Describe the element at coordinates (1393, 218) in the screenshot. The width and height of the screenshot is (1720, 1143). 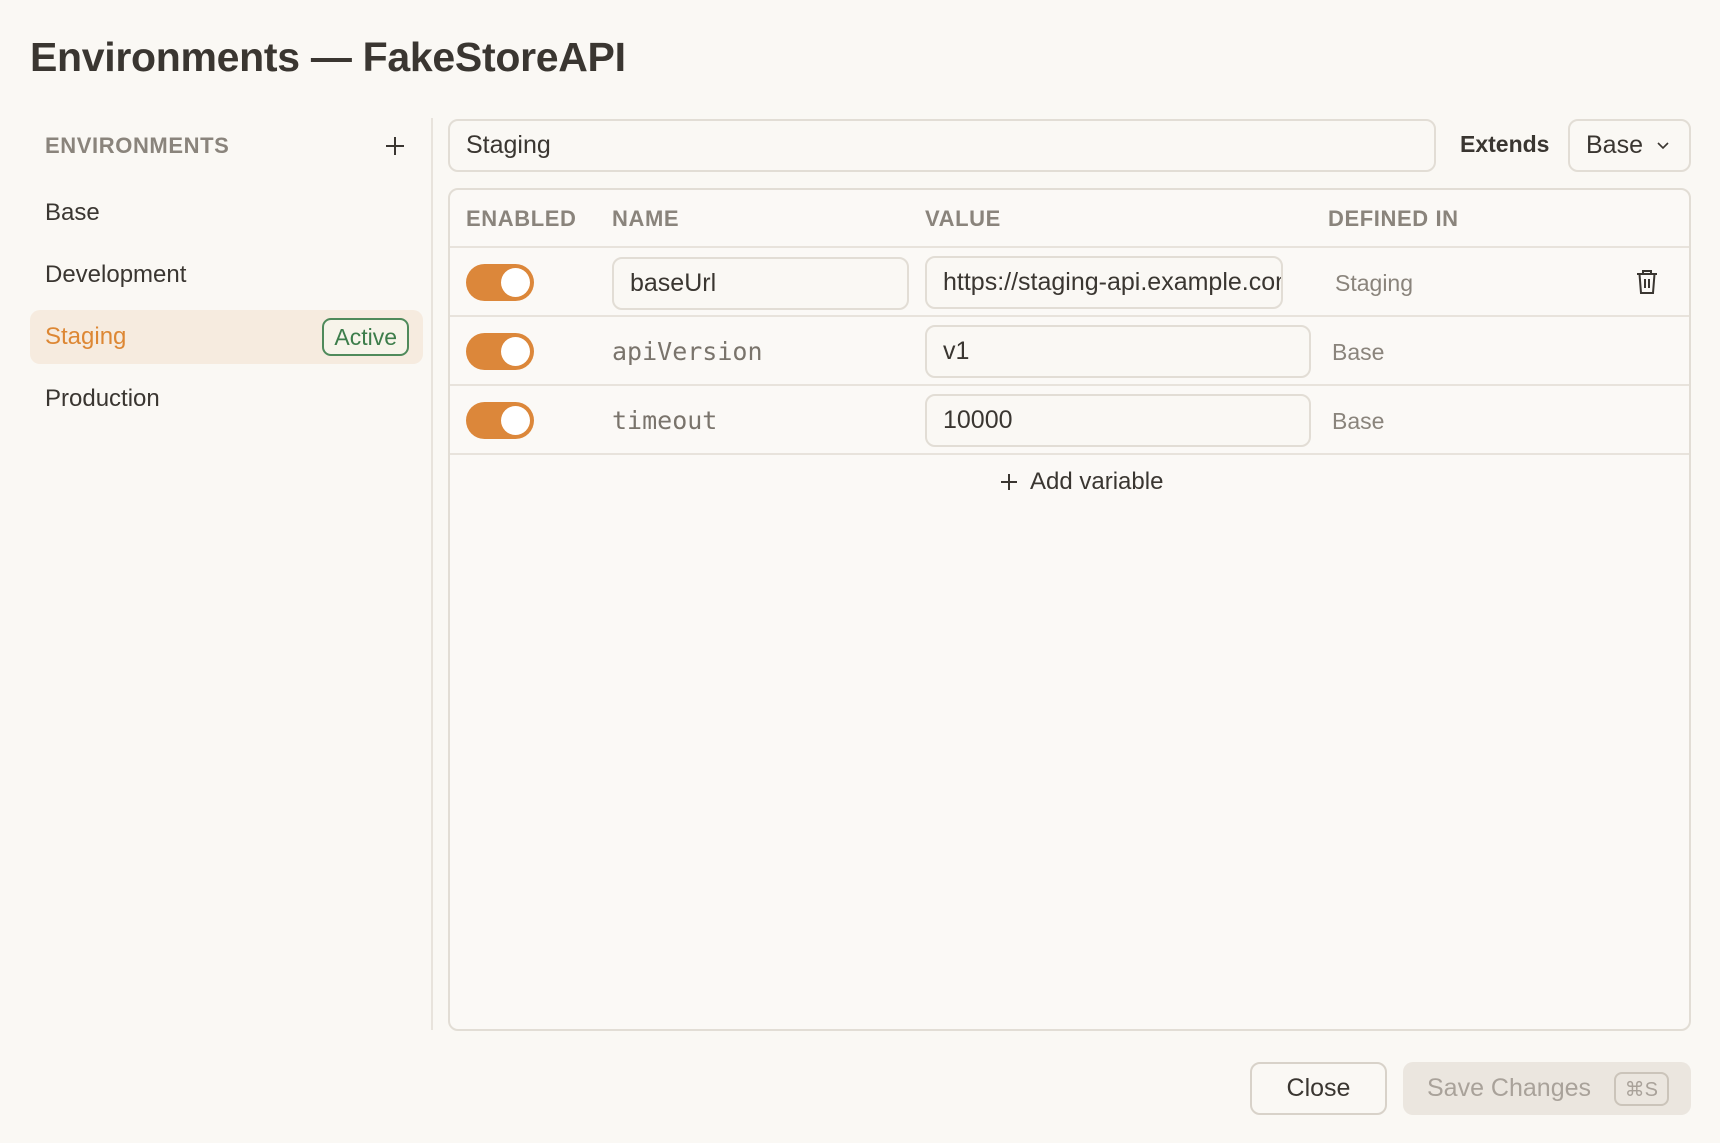
I see `column-header-defined-in: DEFINED IN` at that location.